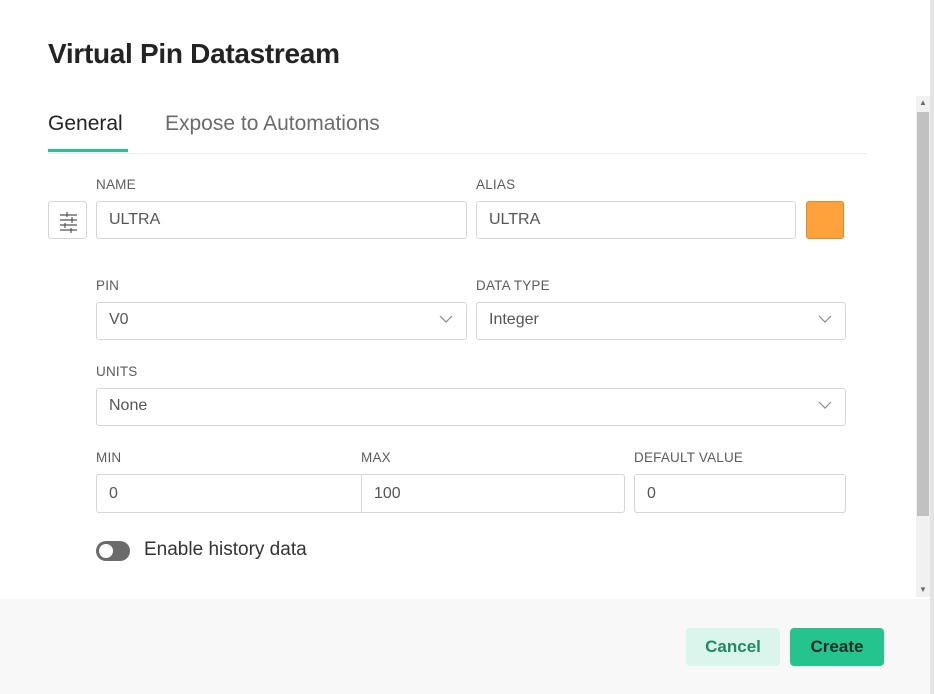 This screenshot has height=694, width=934. Describe the element at coordinates (923, 314) in the screenshot. I see `scrollbar-thumb` at that location.